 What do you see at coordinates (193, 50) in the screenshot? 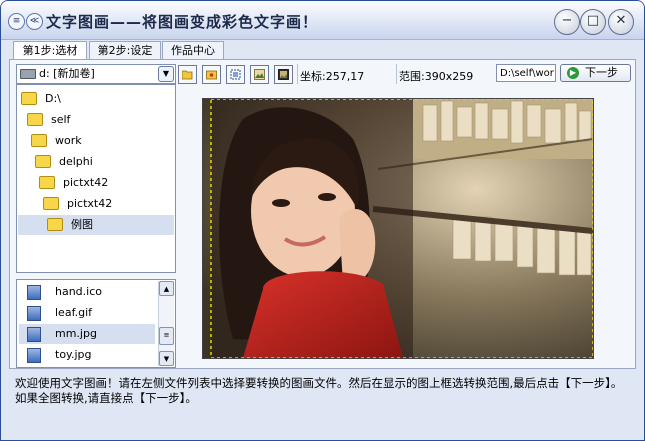
I see `tab-gallery: 作品中心` at bounding box center [193, 50].